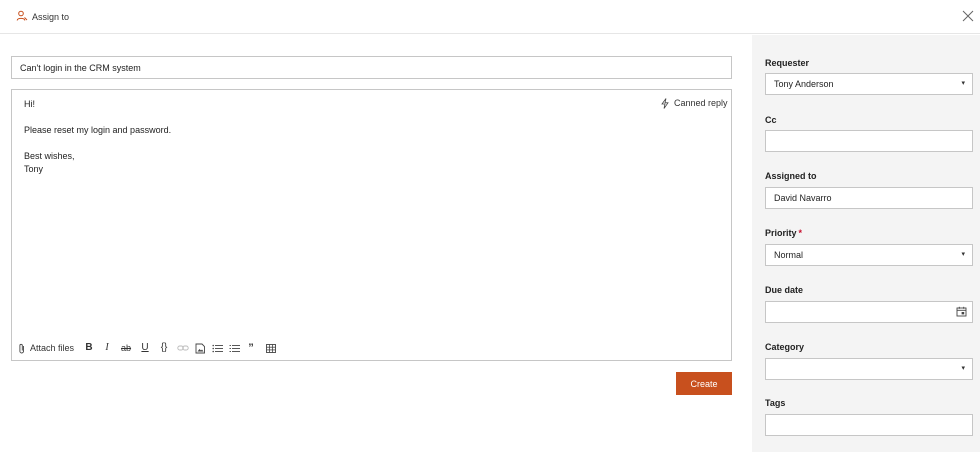 The image size is (980, 452). Describe the element at coordinates (869, 141) in the screenshot. I see `cc-input` at that location.